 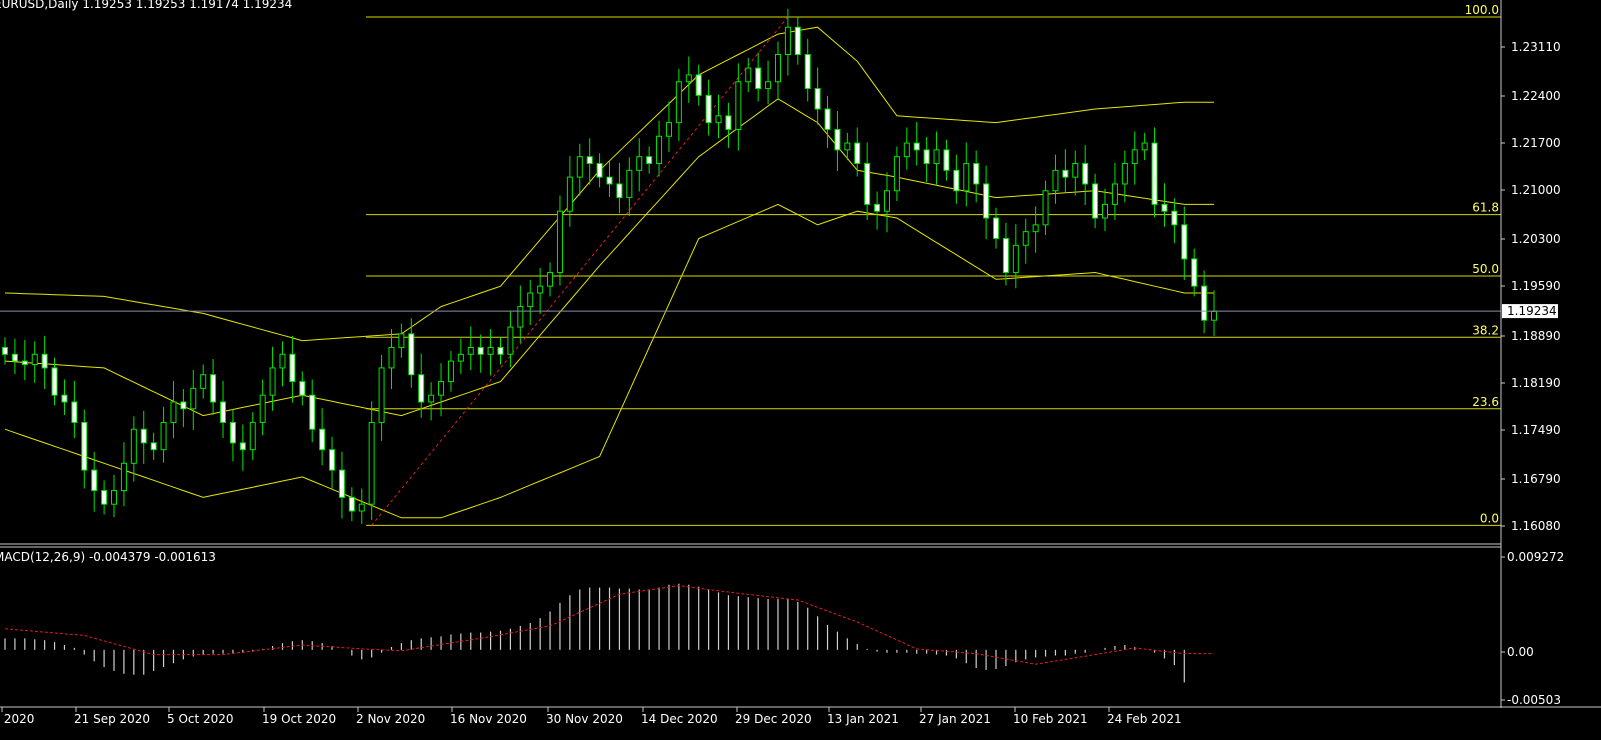 What do you see at coordinates (1144, 719) in the screenshot?
I see `x-tick-label: 24 Feb 2021` at bounding box center [1144, 719].